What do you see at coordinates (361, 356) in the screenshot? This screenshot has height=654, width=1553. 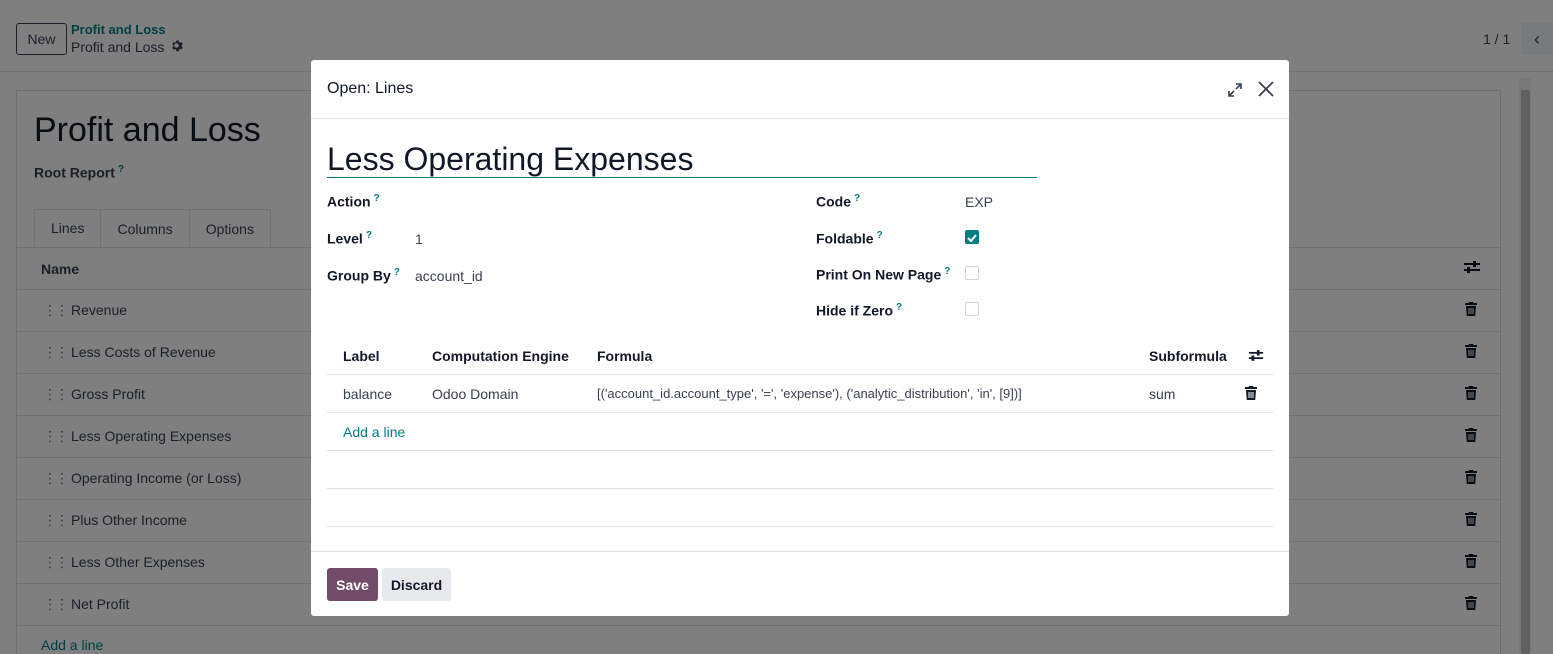 I see `column-header-label: Label` at bounding box center [361, 356].